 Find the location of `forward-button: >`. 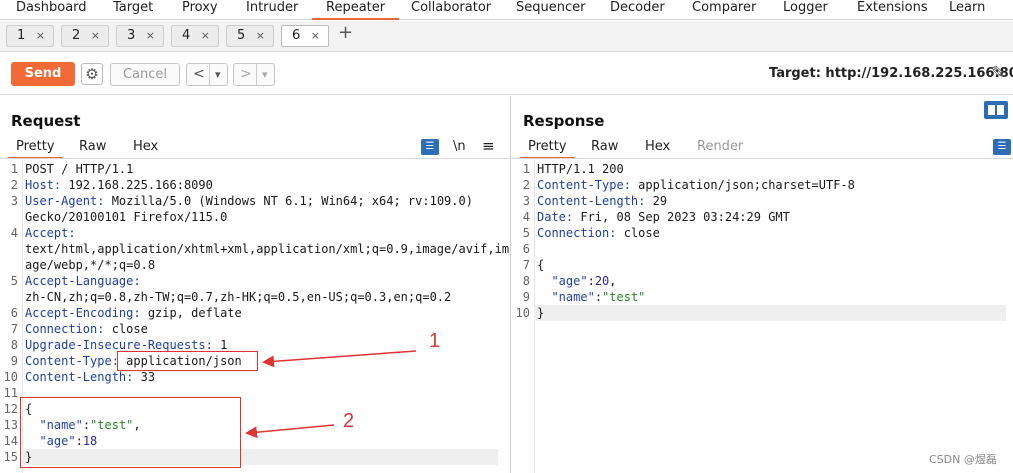

forward-button: > is located at coordinates (246, 74).